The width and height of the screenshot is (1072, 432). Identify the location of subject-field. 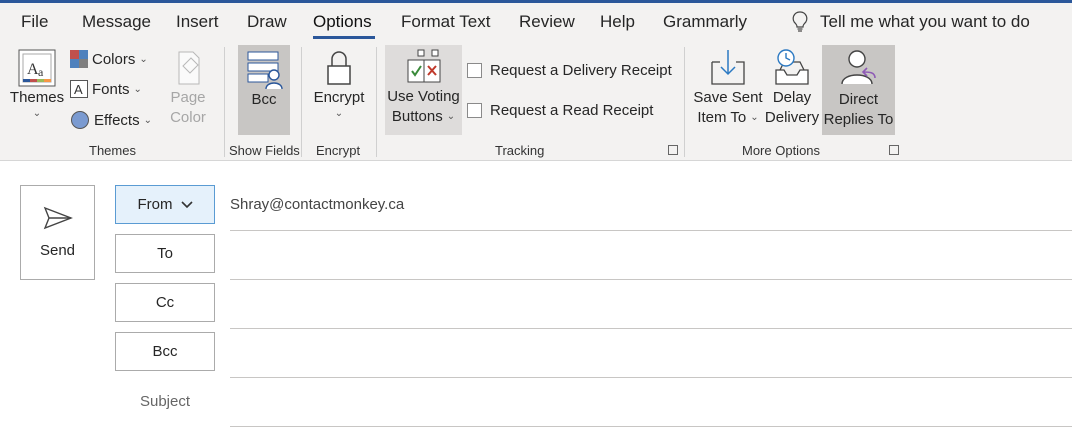
(651, 403).